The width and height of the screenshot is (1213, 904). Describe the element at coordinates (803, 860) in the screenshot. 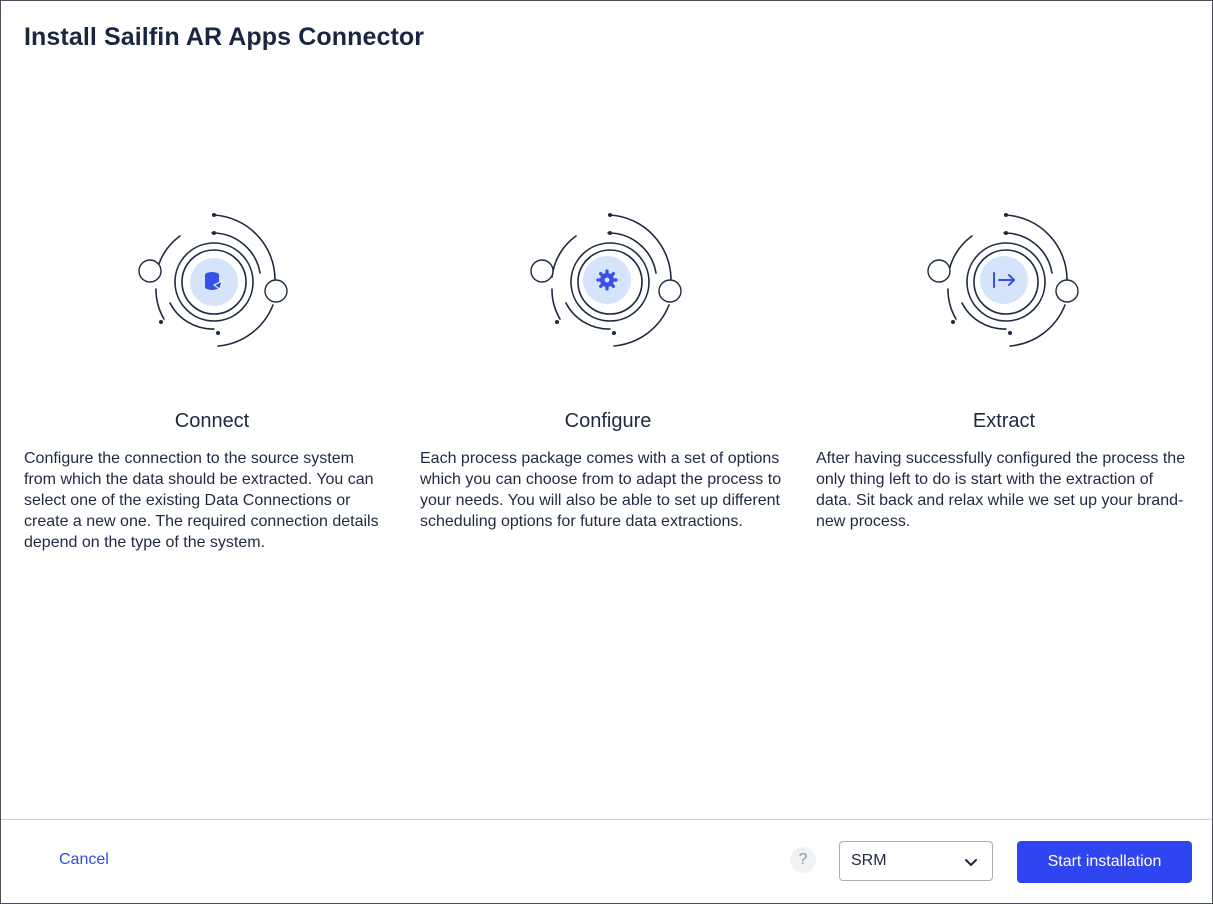

I see `help-icon: ?` at that location.